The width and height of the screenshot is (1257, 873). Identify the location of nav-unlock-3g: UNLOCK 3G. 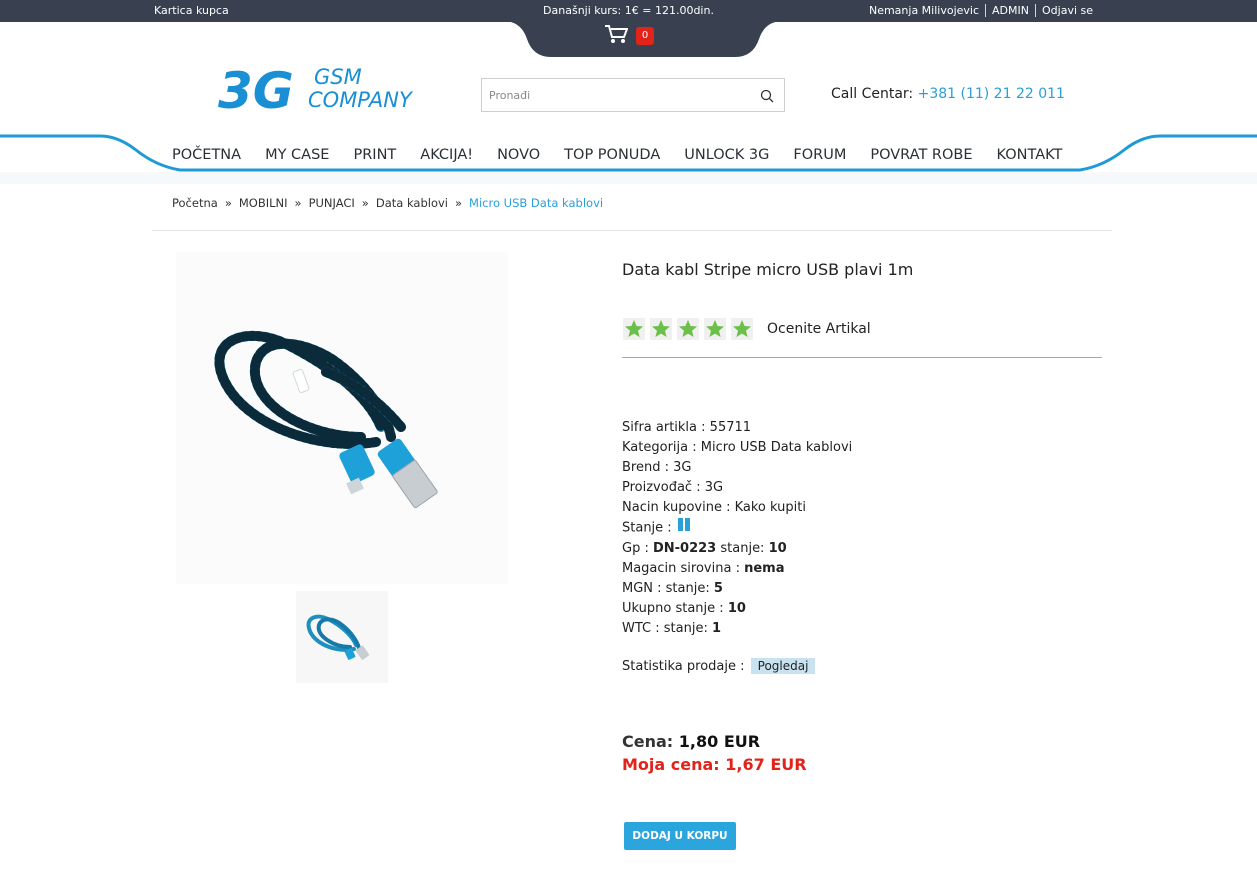
(726, 155).